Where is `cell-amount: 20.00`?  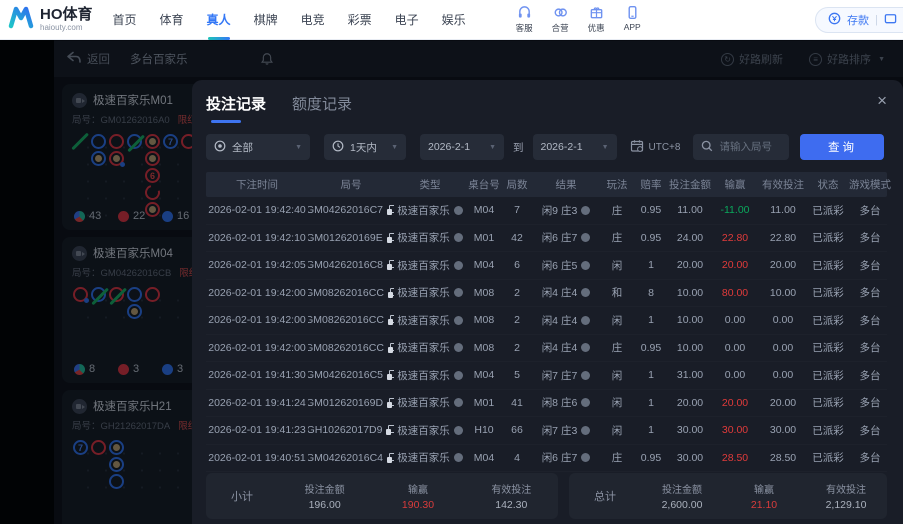
cell-amount: 20.00 is located at coordinates (690, 265).